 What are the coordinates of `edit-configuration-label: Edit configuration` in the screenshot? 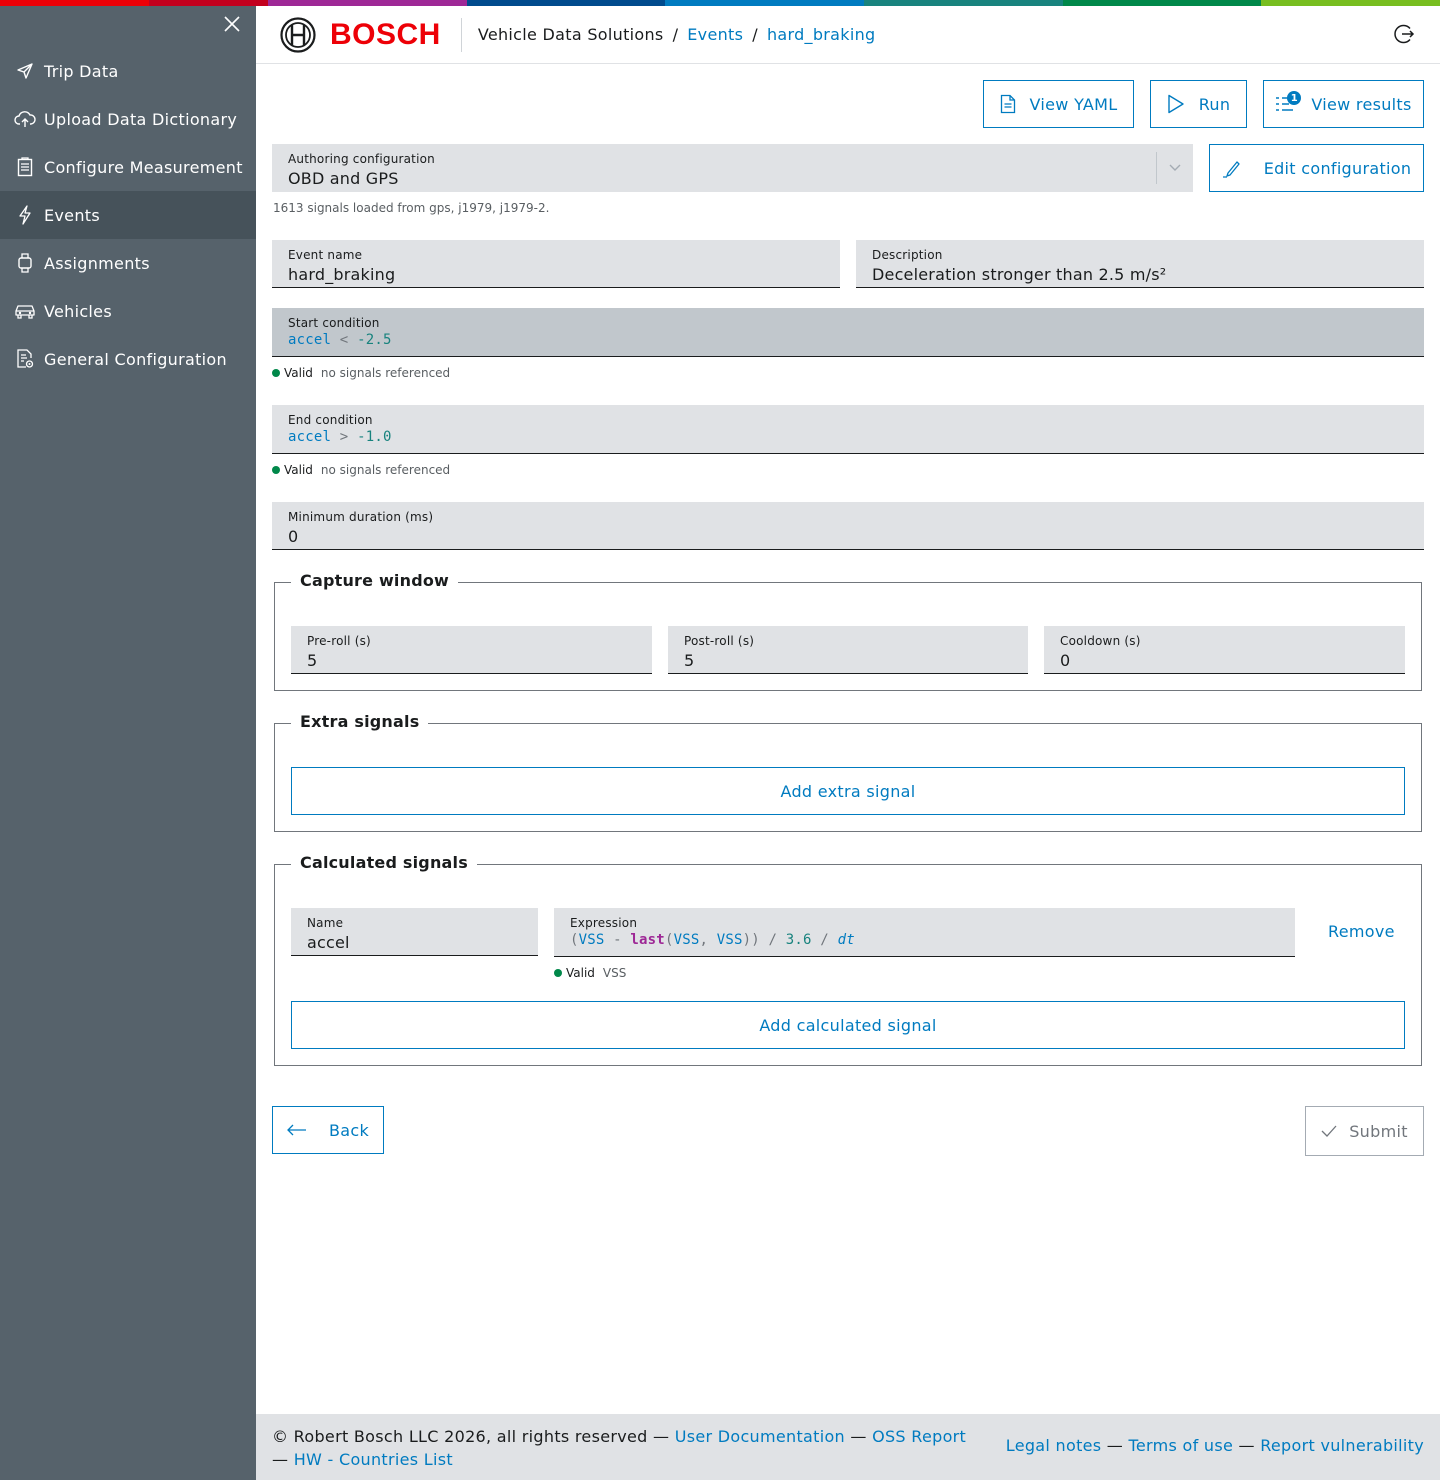 It's located at (1337, 168).